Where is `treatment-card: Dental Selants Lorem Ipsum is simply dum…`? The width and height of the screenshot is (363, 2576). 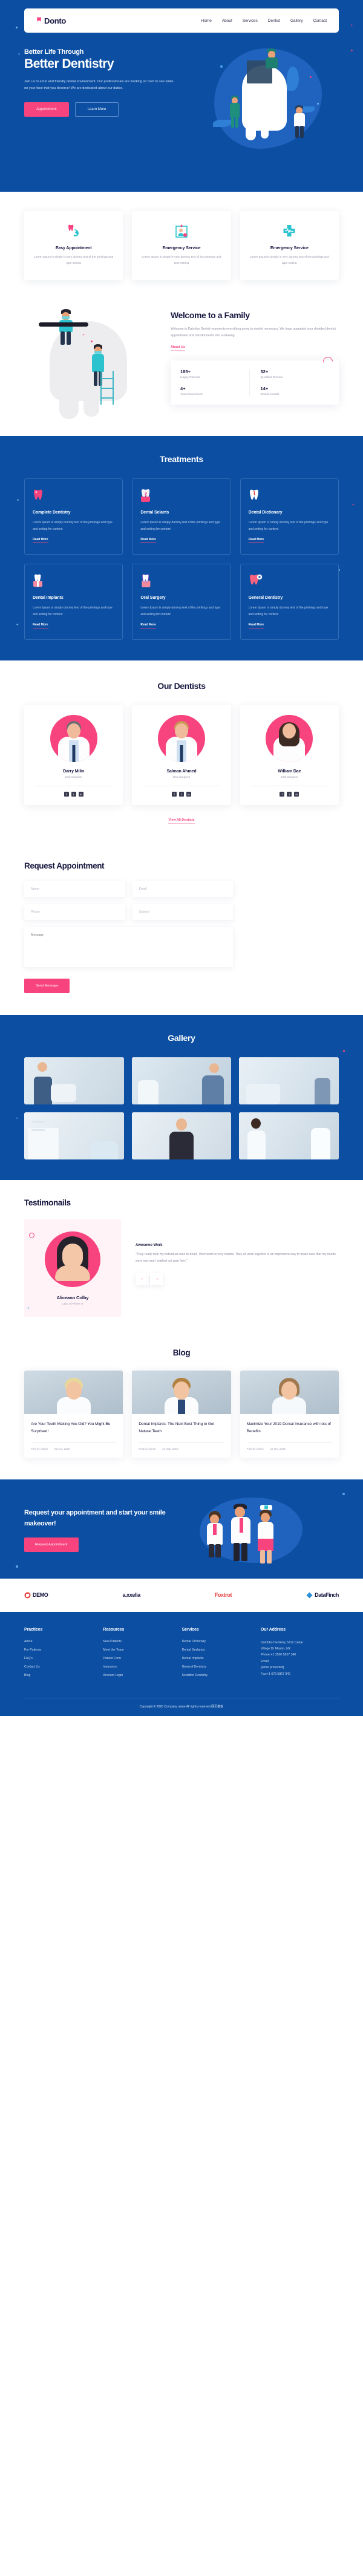
treatment-card: Dental Selants Lorem Ipsum is simply dum… is located at coordinates (181, 516).